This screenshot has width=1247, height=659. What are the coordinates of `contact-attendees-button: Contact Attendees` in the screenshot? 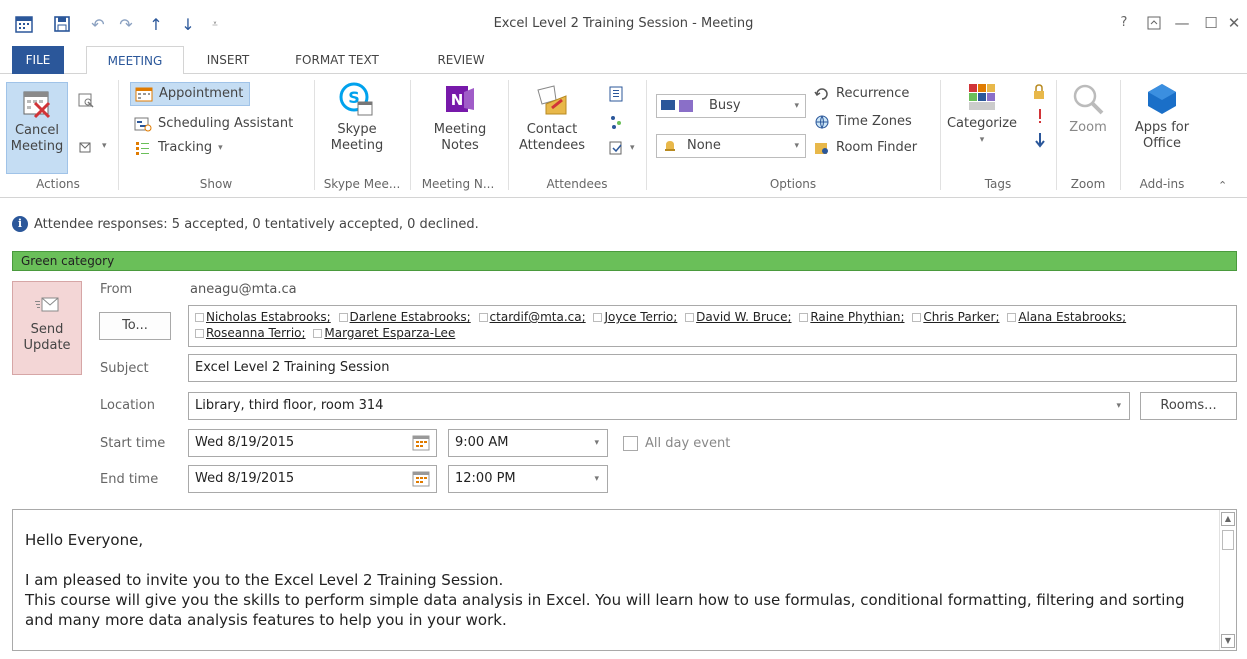 It's located at (552, 118).